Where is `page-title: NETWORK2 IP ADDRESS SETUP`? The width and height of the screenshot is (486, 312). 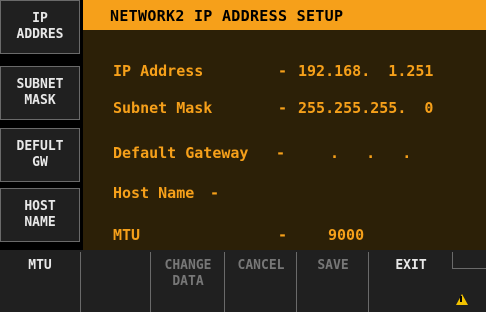 page-title: NETWORK2 IP ADDRESS SETUP is located at coordinates (227, 16).